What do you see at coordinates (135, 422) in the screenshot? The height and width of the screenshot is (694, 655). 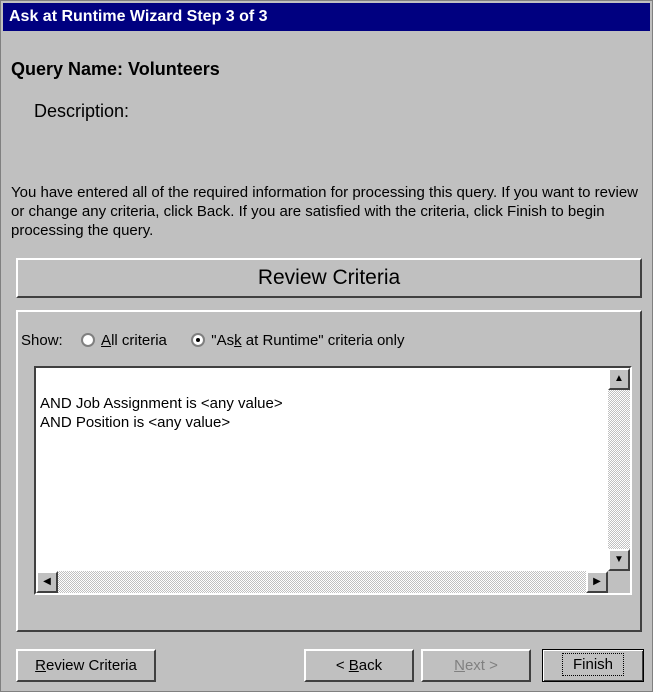 I see `criteria-line: AND Position is <any value>` at bounding box center [135, 422].